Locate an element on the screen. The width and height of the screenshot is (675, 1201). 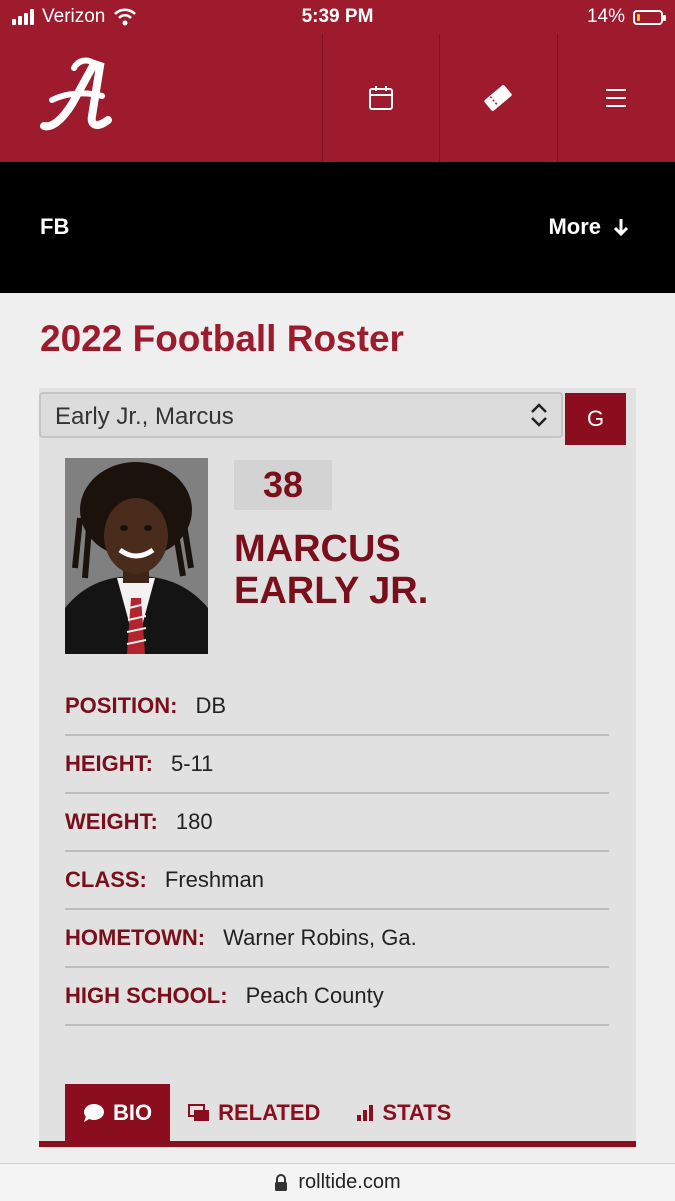
status-bar: Verizon 5:39 PM 14% is located at coordinates (337, 17).